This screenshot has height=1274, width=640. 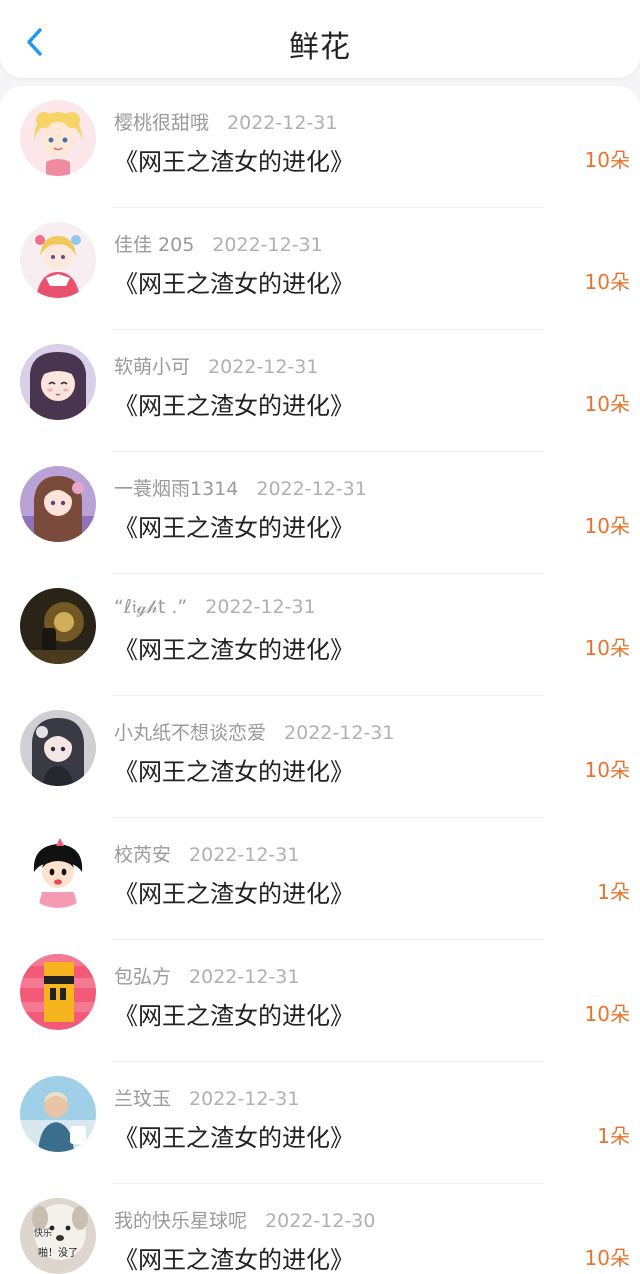 I want to click on avatar-text: 啪！没了, so click(x=58, y=1252).